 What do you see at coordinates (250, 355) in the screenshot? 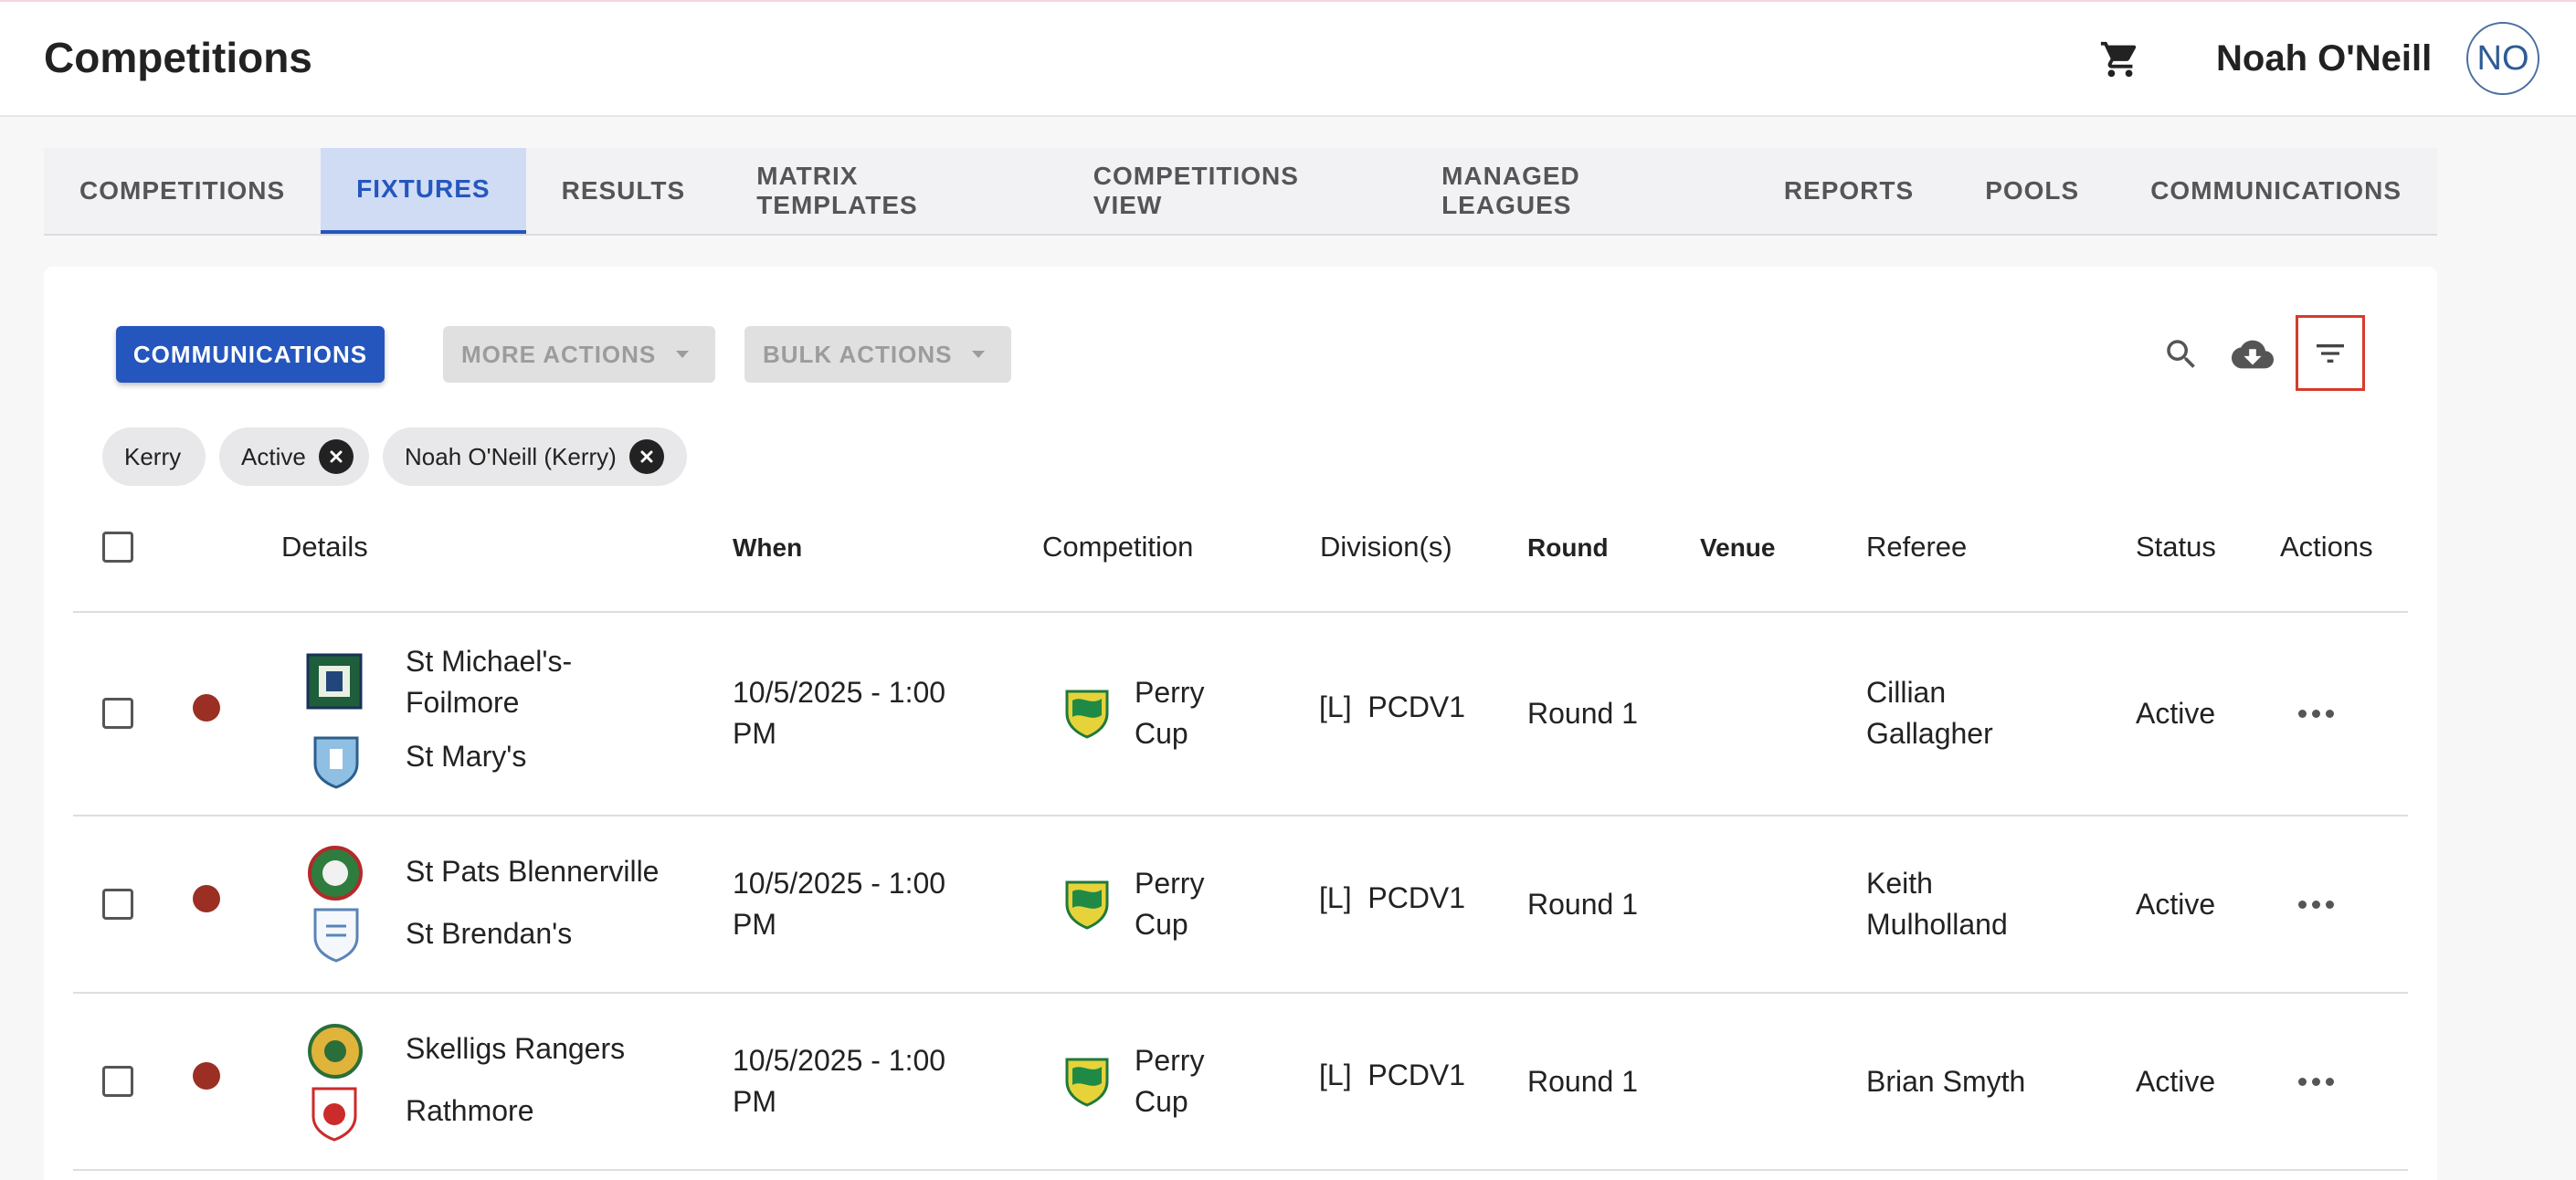
I see `communications-button: COMMUNICATIONS` at bounding box center [250, 355].